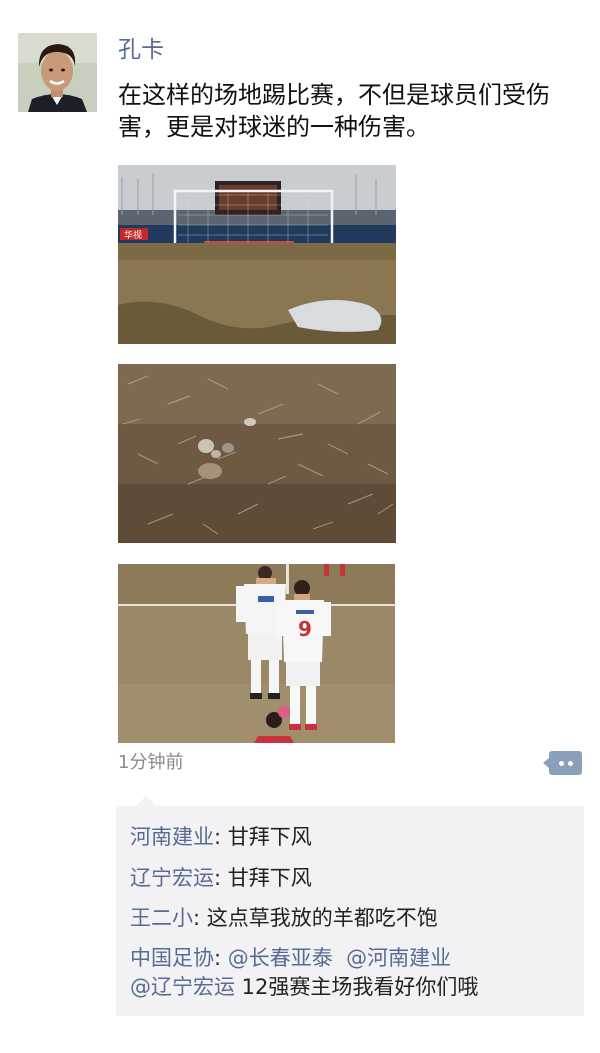 The image size is (600, 1053). I want to click on comment-author: 王二小, so click(161, 918).